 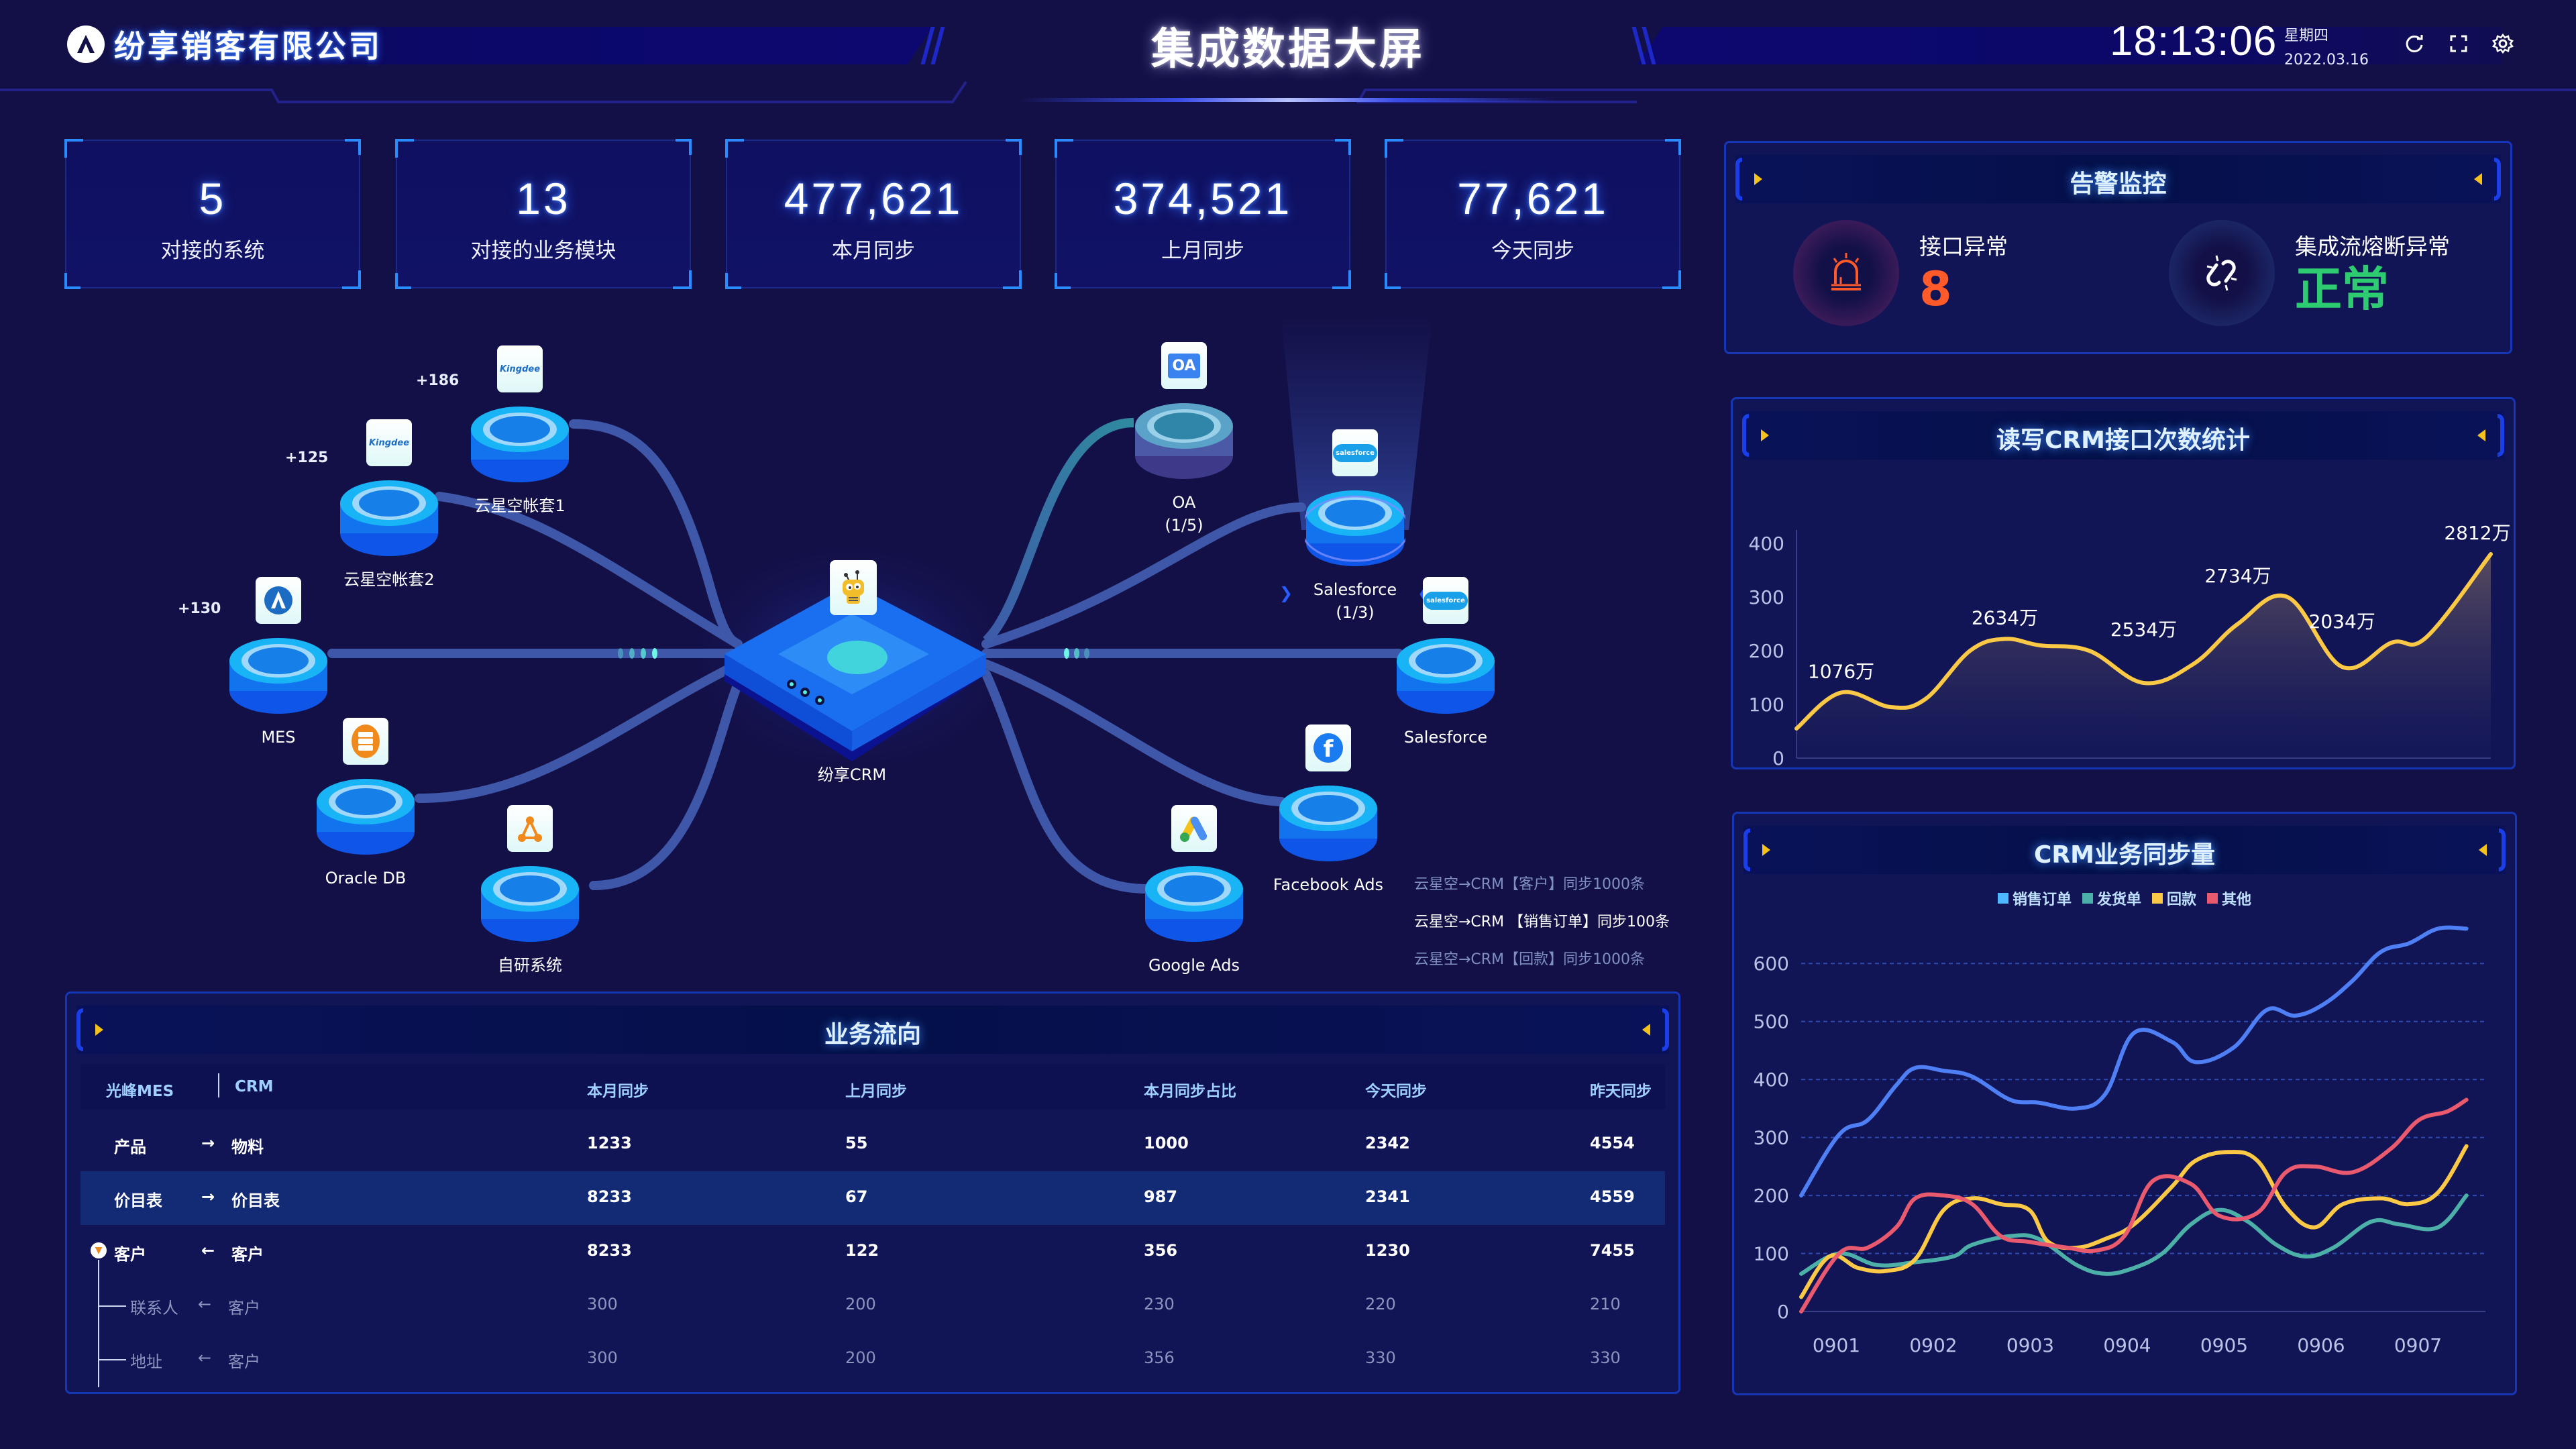 I want to click on kingdee-text: Kingdee, so click(x=520, y=369).